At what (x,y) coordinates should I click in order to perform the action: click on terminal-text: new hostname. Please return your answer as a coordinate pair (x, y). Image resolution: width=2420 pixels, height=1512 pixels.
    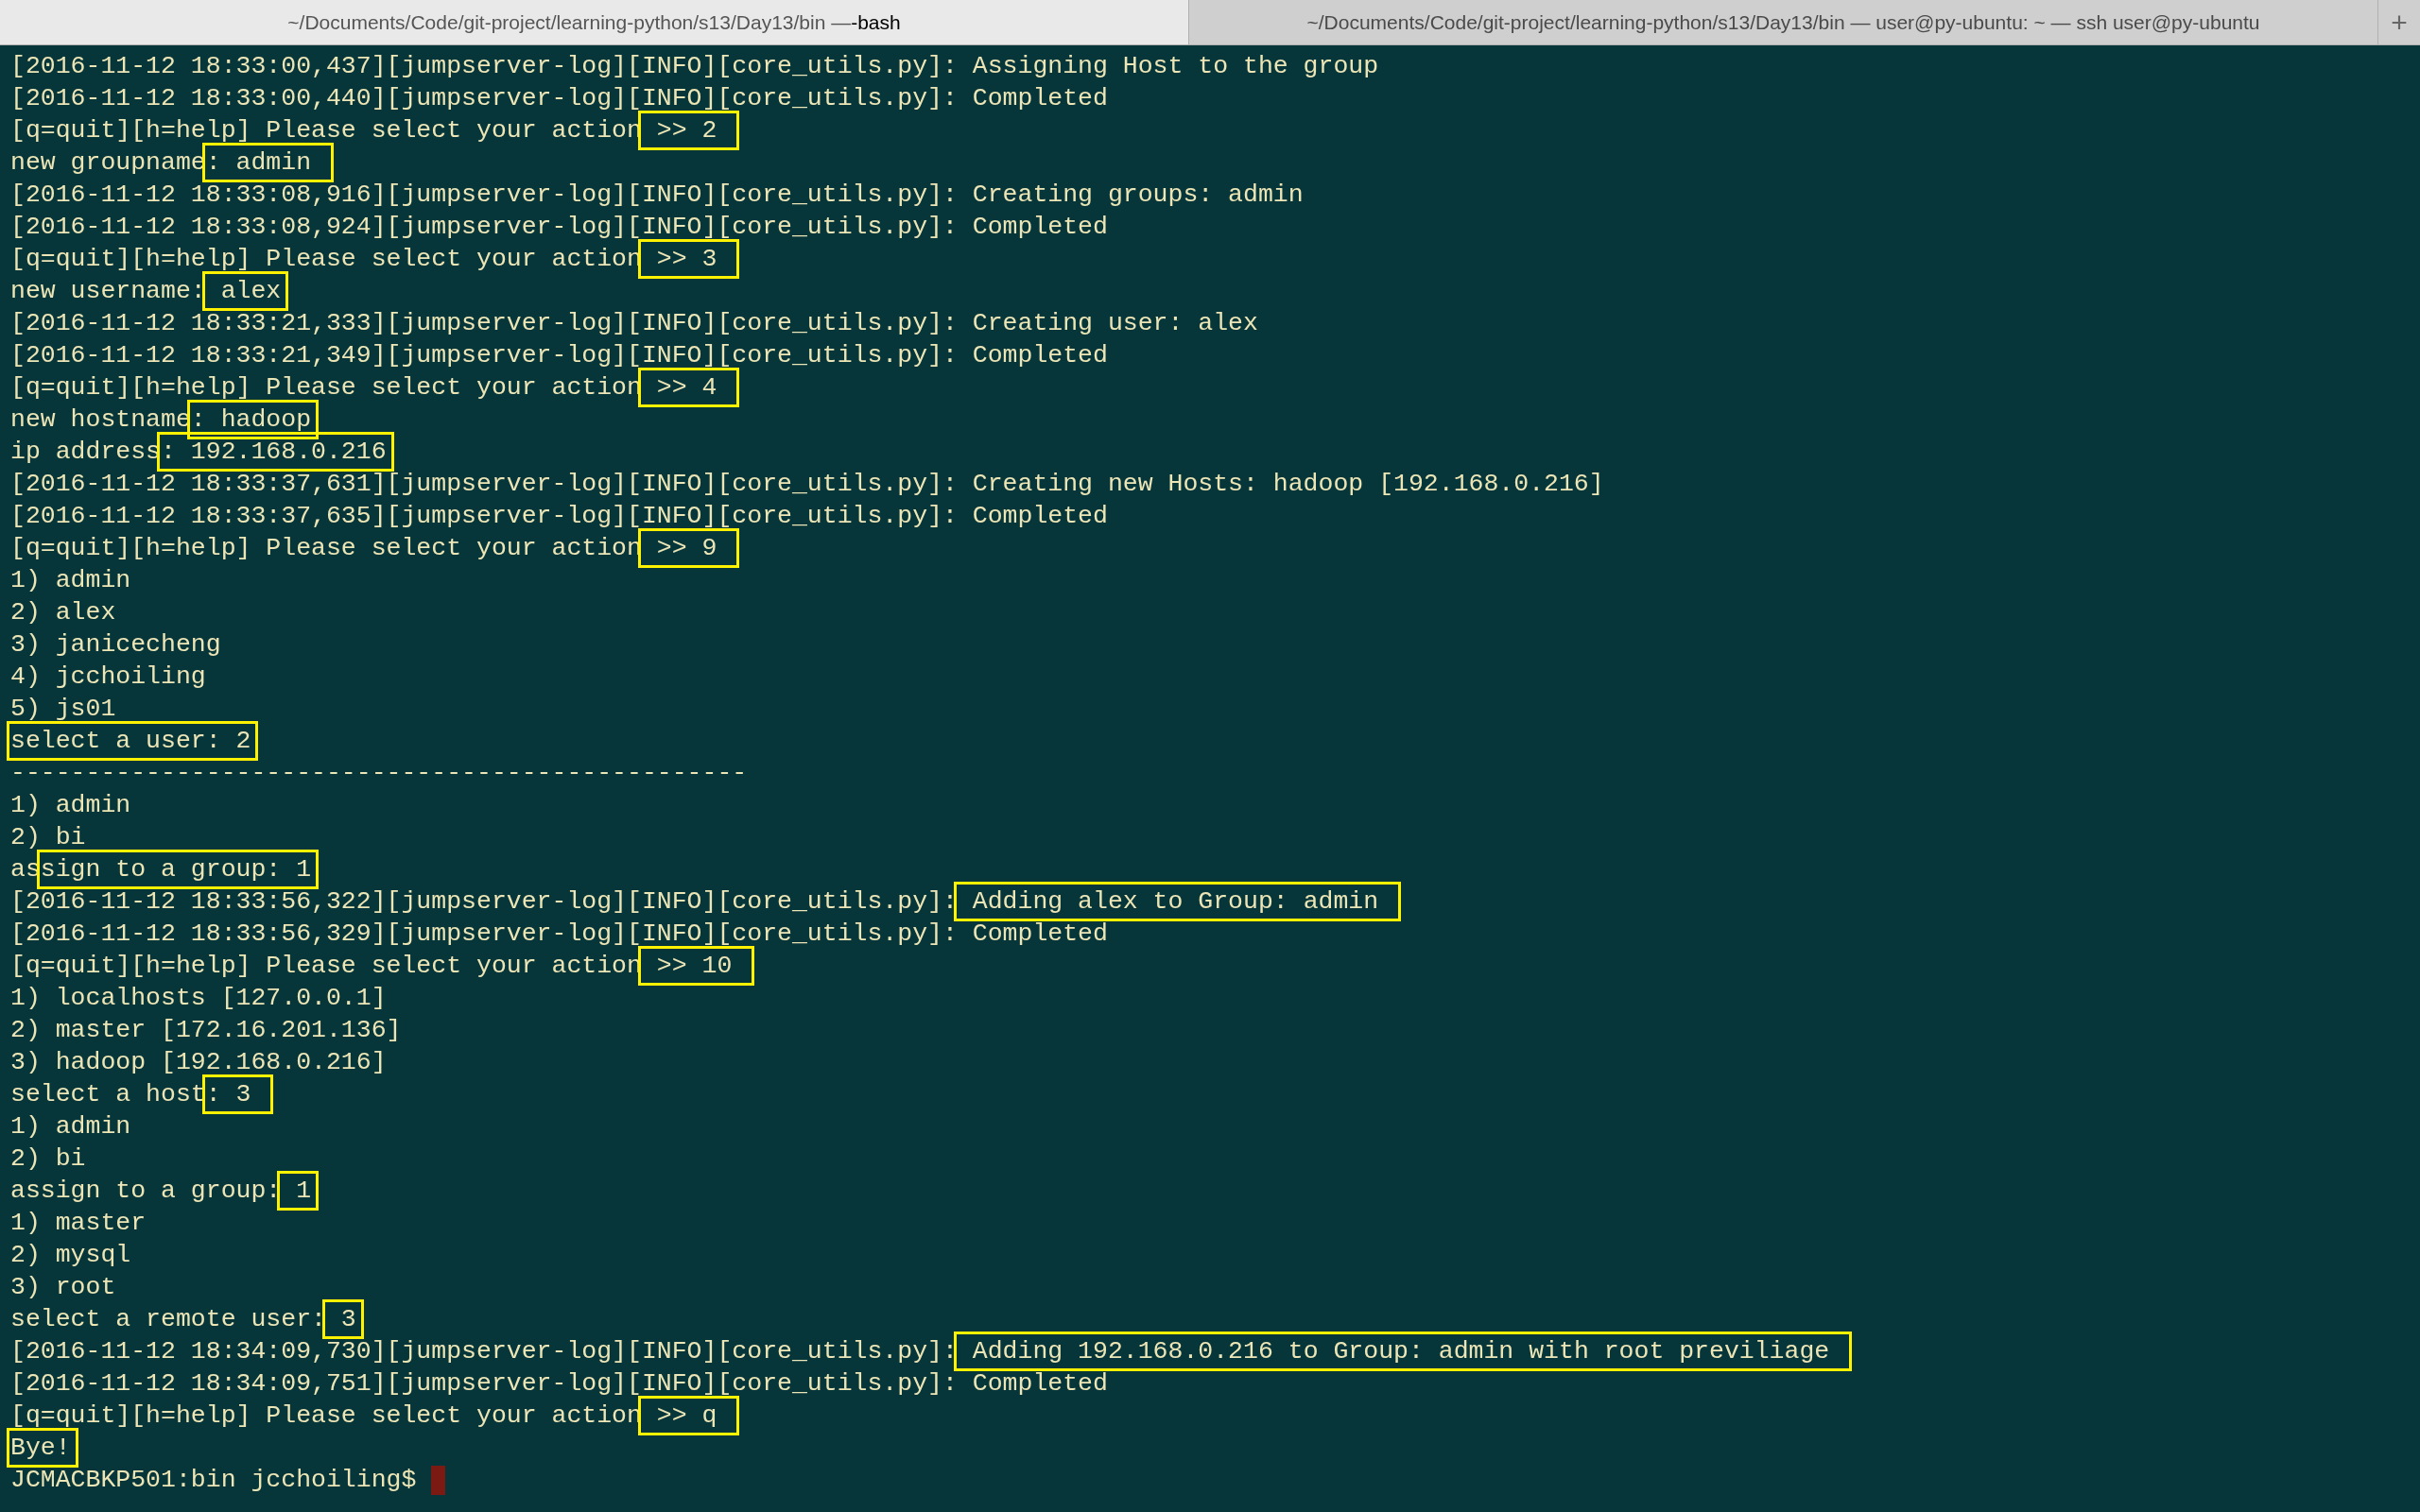
    Looking at the image, I should click on (100, 420).